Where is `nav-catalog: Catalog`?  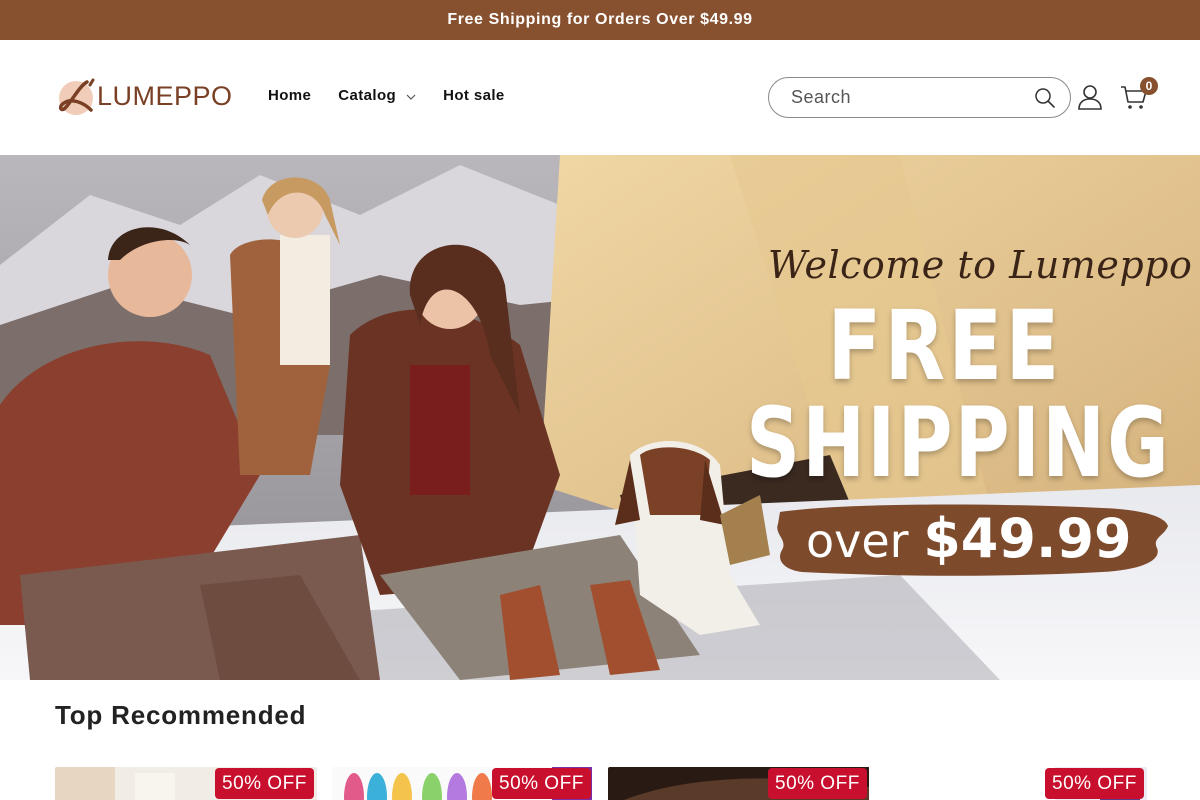
nav-catalog: Catalog is located at coordinates (377, 95).